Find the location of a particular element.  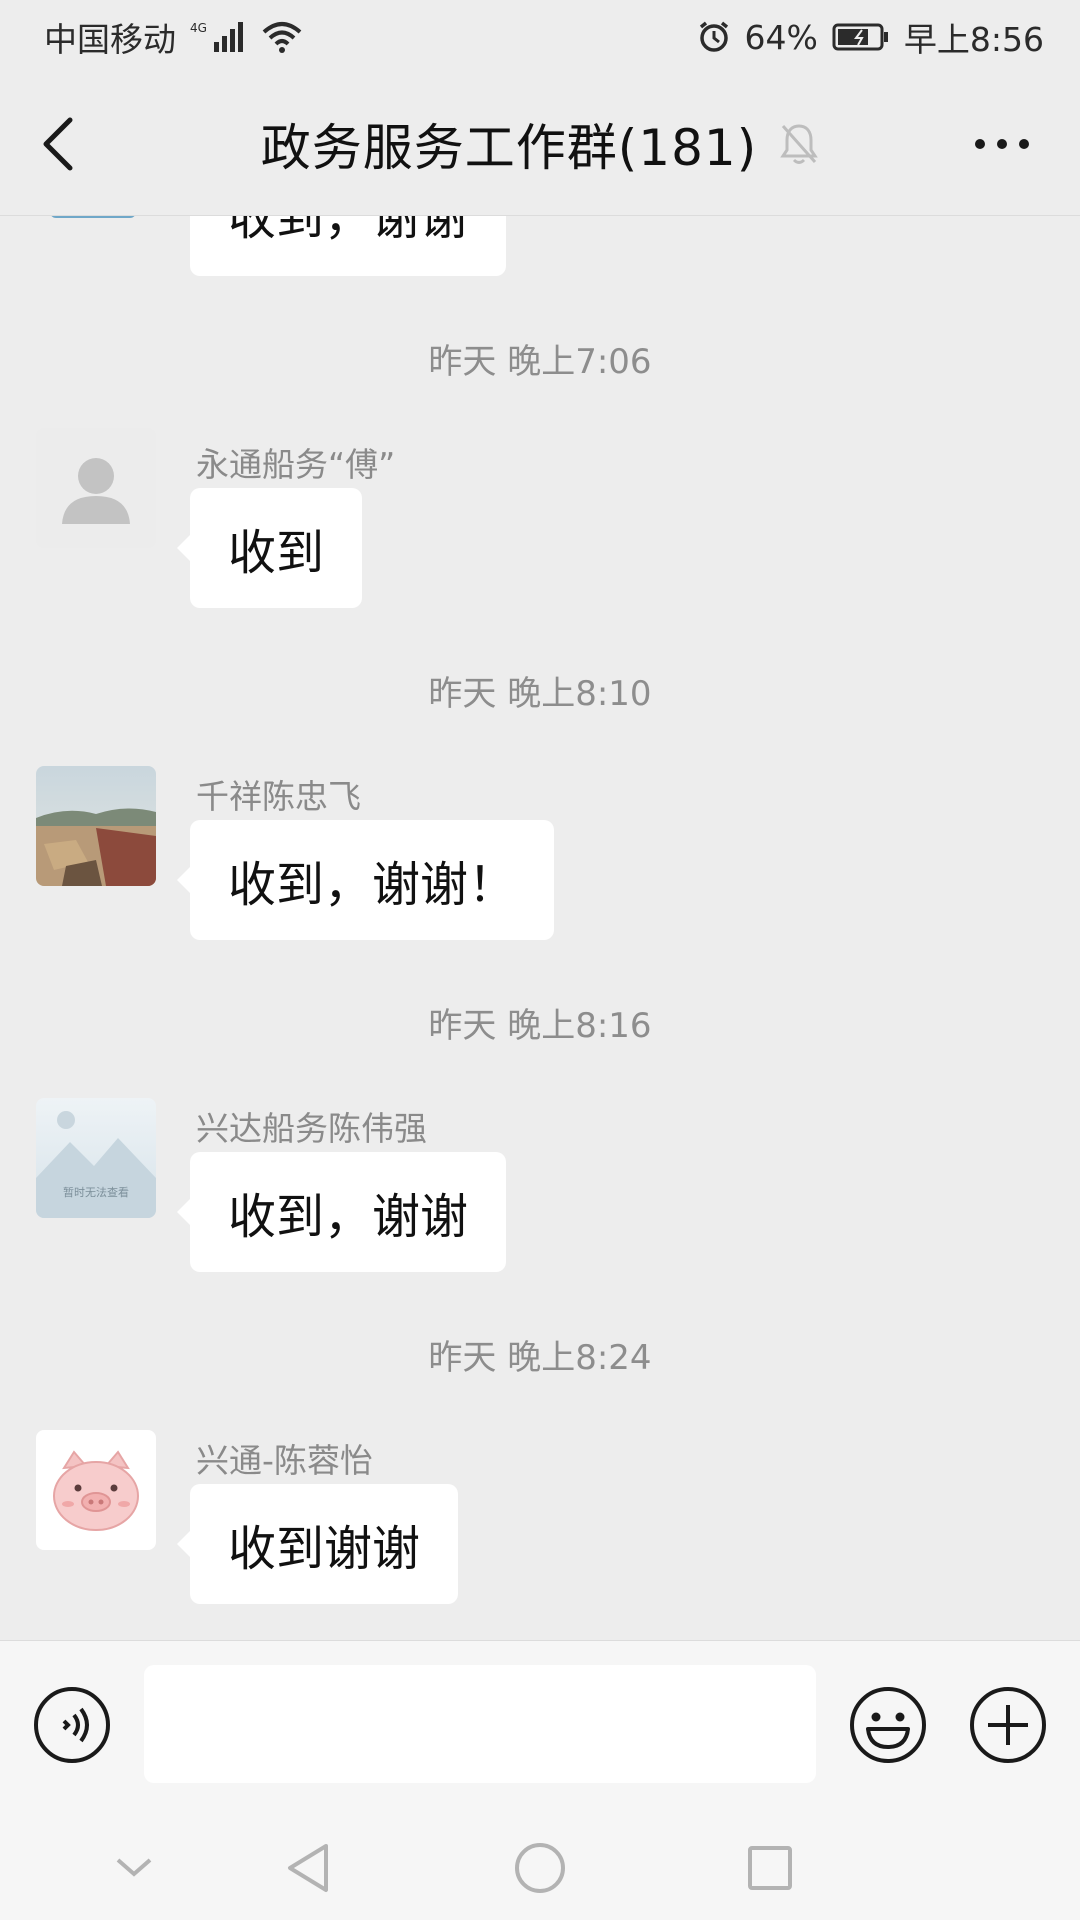

sender-name: 永通船务“傅” is located at coordinates (296, 464).